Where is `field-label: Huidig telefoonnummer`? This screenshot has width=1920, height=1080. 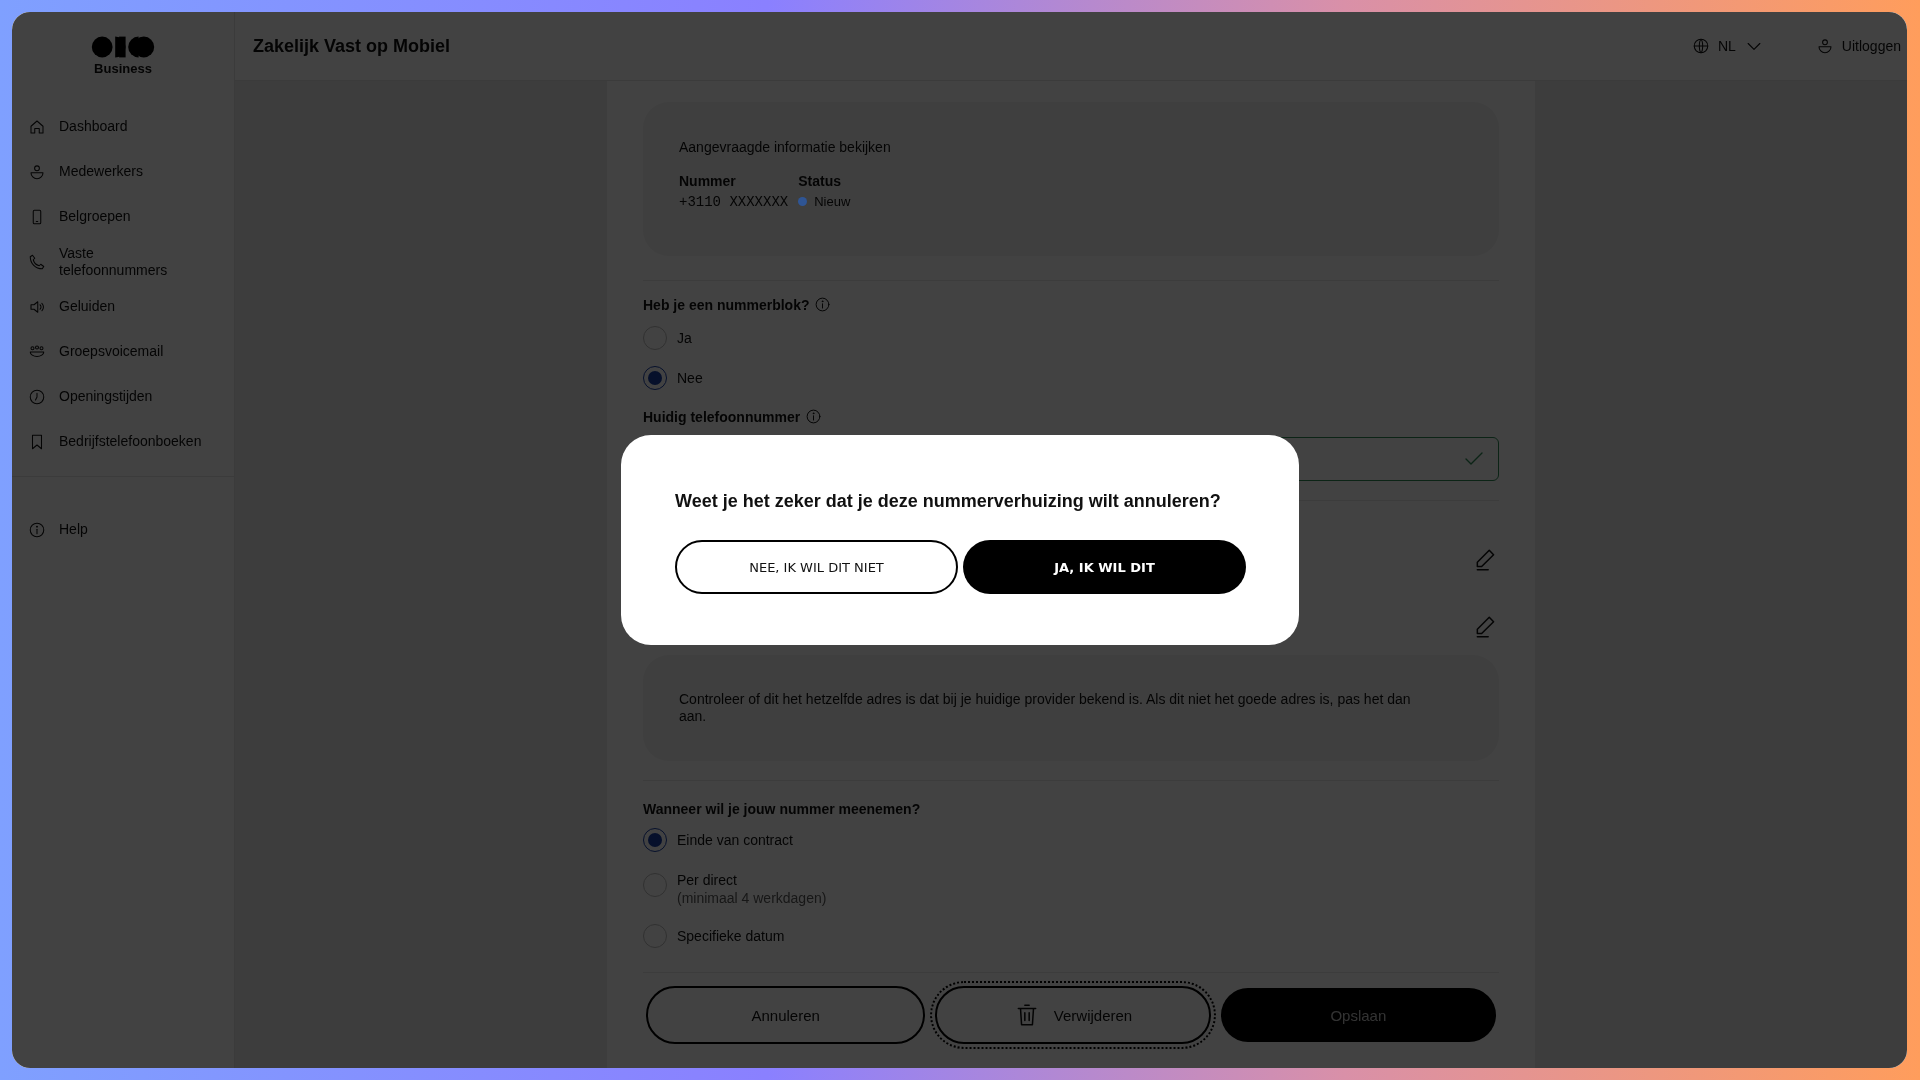
field-label: Huidig telefoonnummer is located at coordinates (722, 416).